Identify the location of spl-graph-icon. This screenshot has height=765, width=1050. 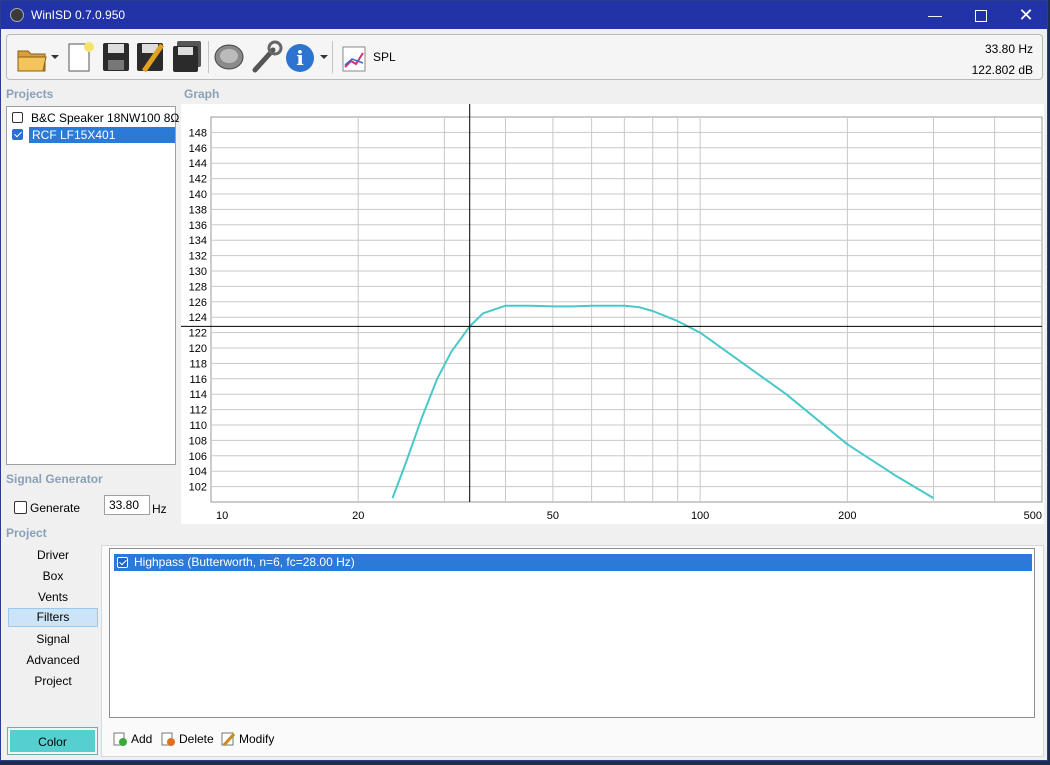
(354, 59).